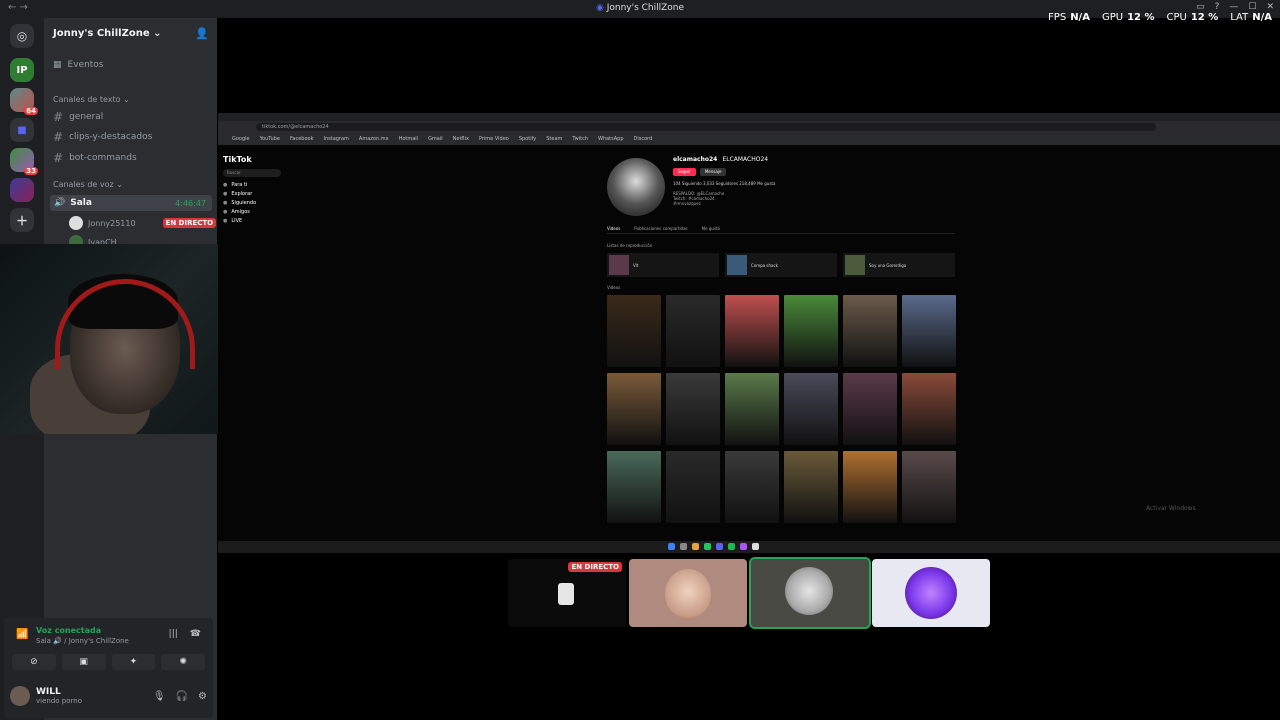  Describe the element at coordinates (107, 33) in the screenshot. I see `guild-name: Jonny's ChillZone ⌄` at that location.